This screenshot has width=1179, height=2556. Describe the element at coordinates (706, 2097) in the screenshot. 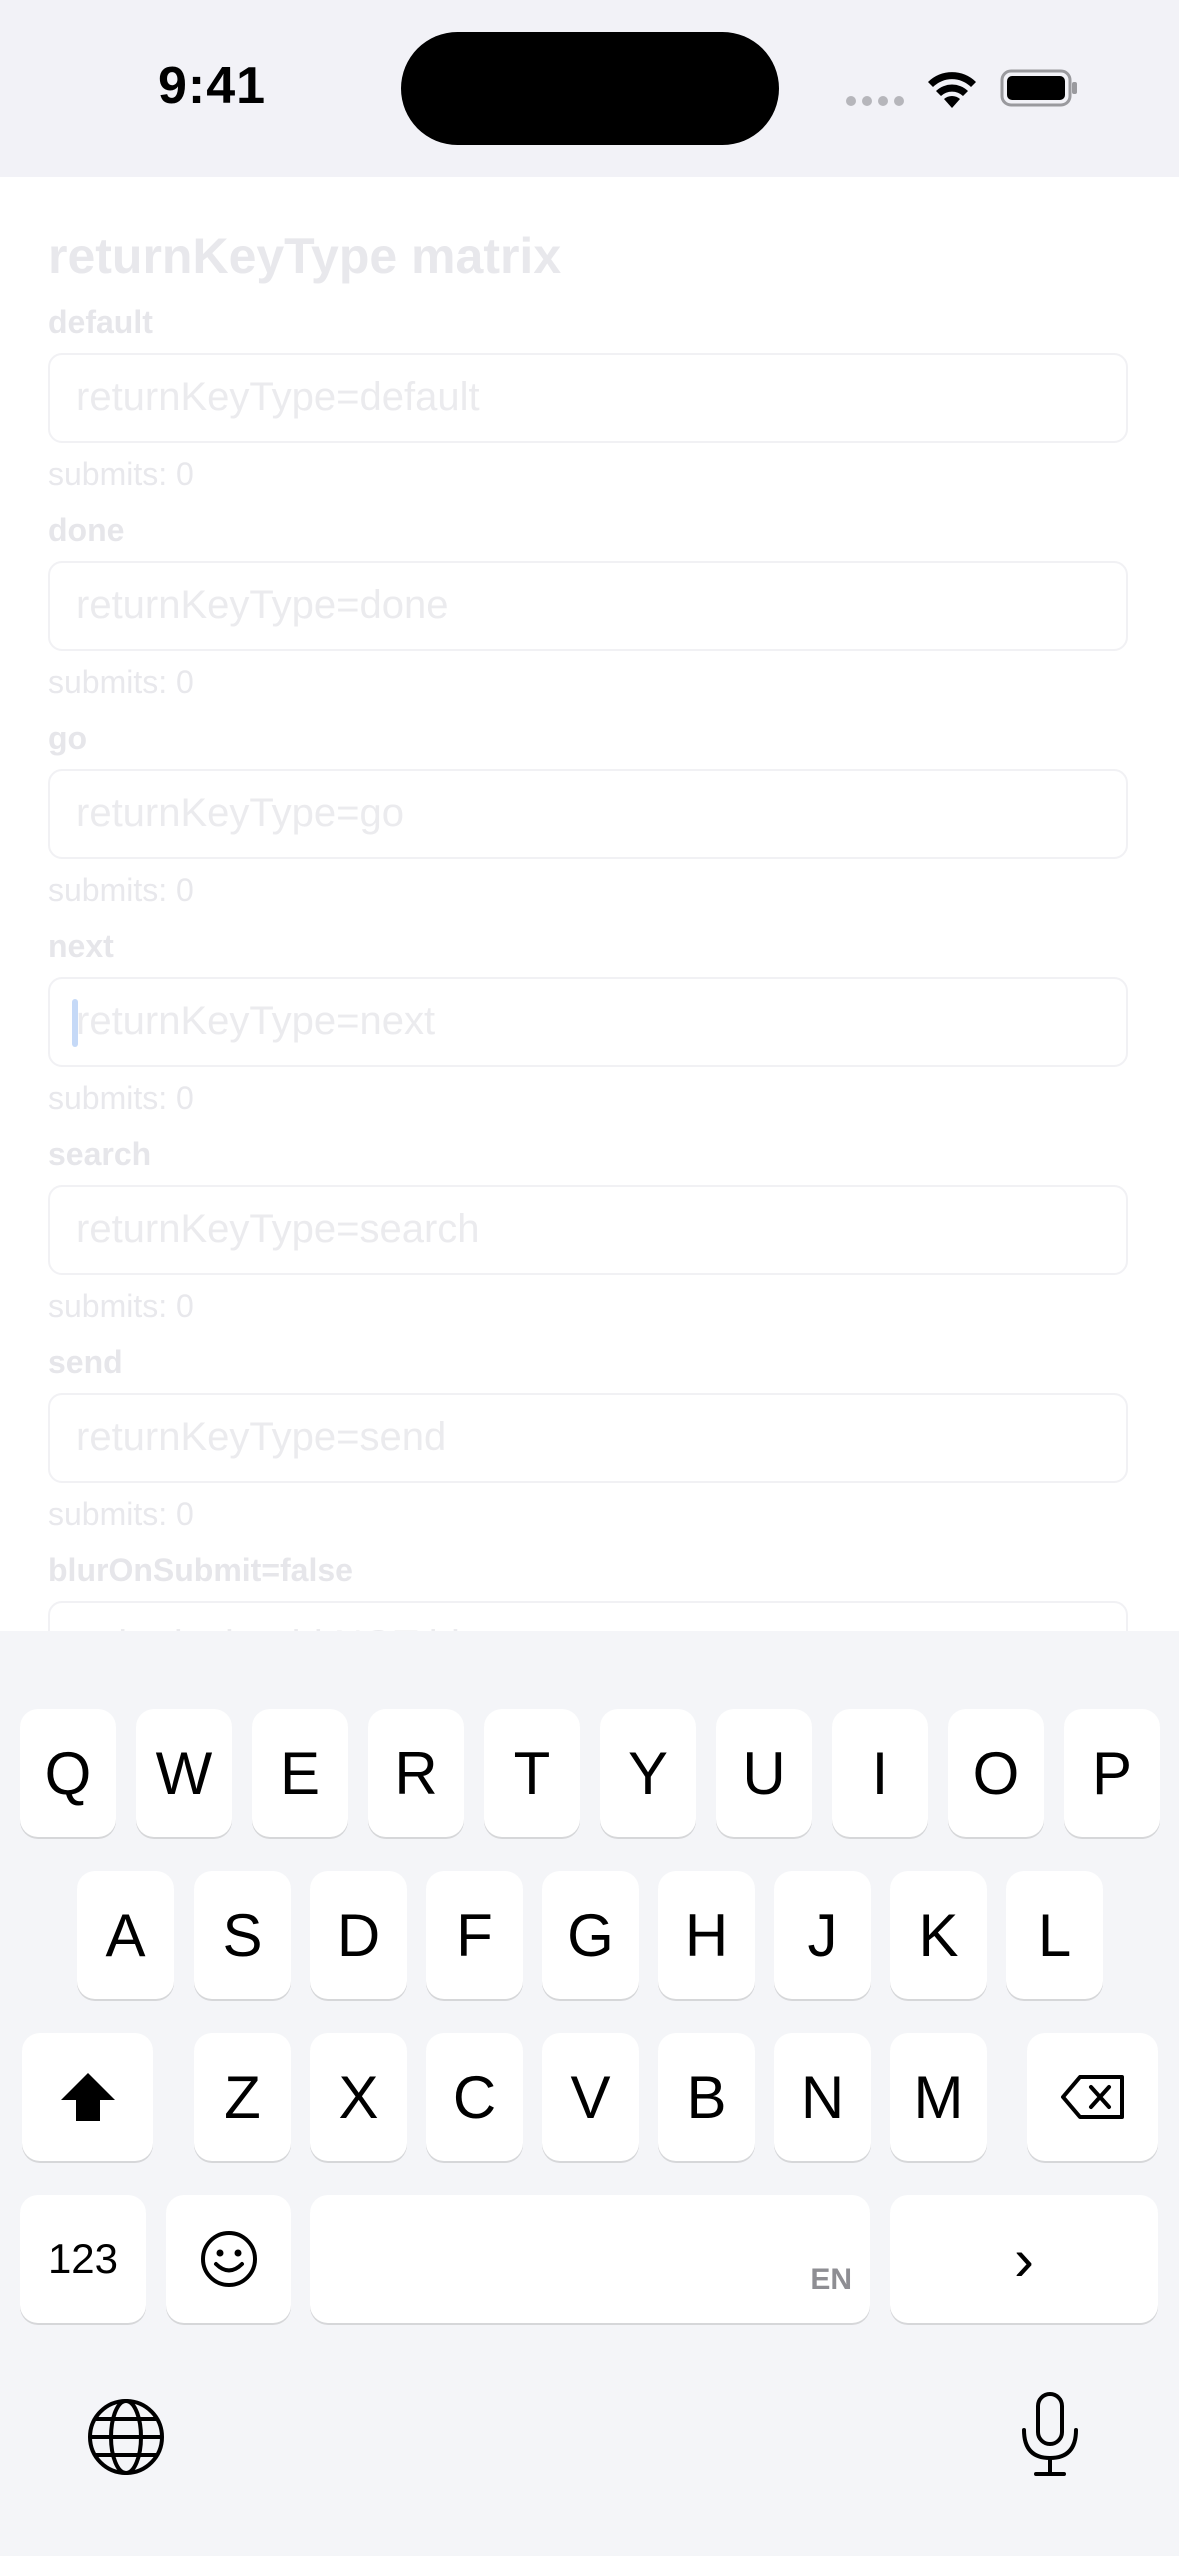

I see `key-b: B` at that location.